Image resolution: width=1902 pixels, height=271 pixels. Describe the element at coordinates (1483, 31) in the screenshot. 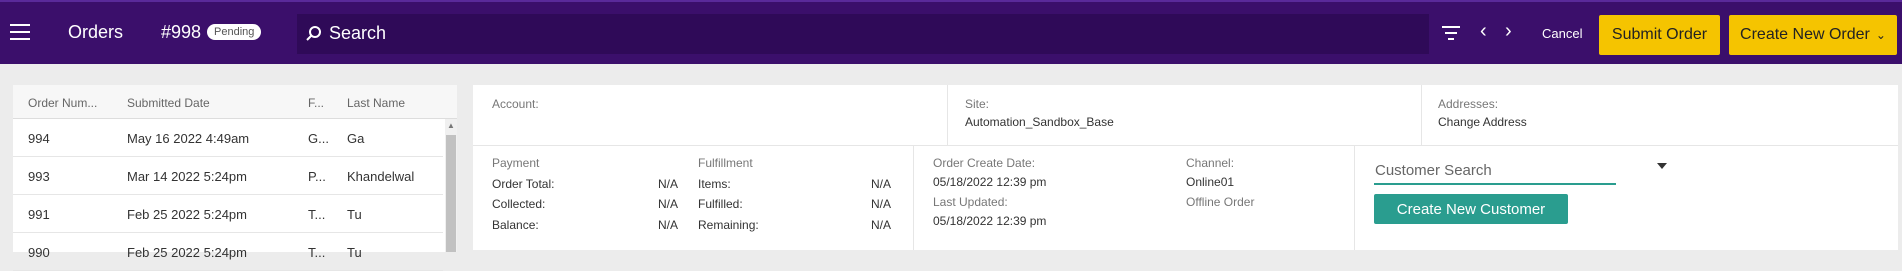

I see `chevron-left-icon: ‹` at that location.